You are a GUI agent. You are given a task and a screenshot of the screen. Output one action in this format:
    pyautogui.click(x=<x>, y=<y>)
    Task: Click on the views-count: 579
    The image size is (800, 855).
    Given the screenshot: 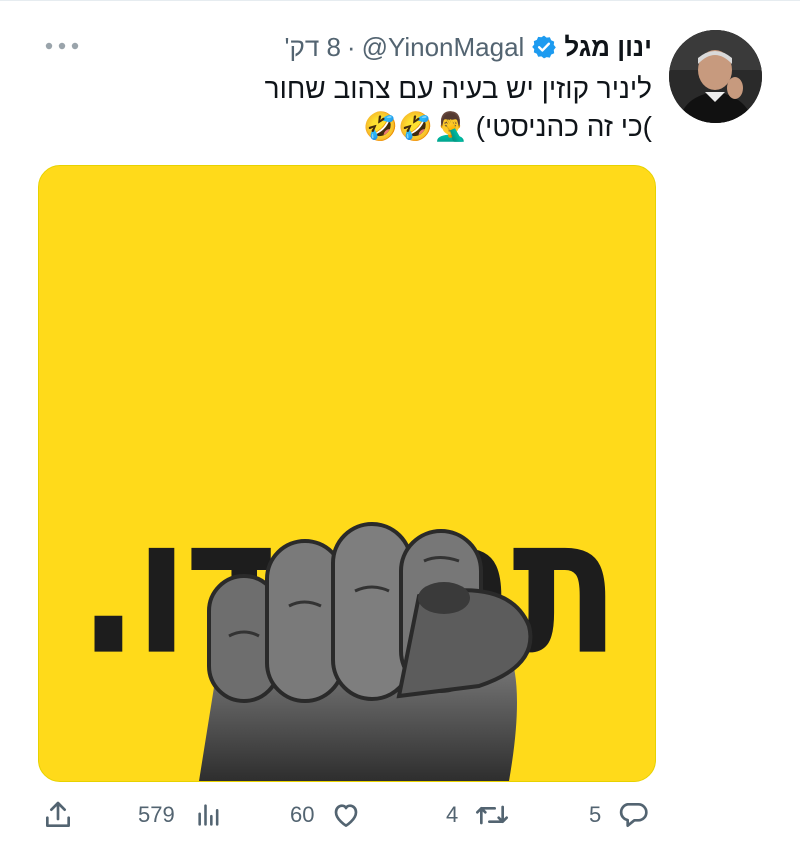 What is the action you would take?
    pyautogui.click(x=156, y=814)
    